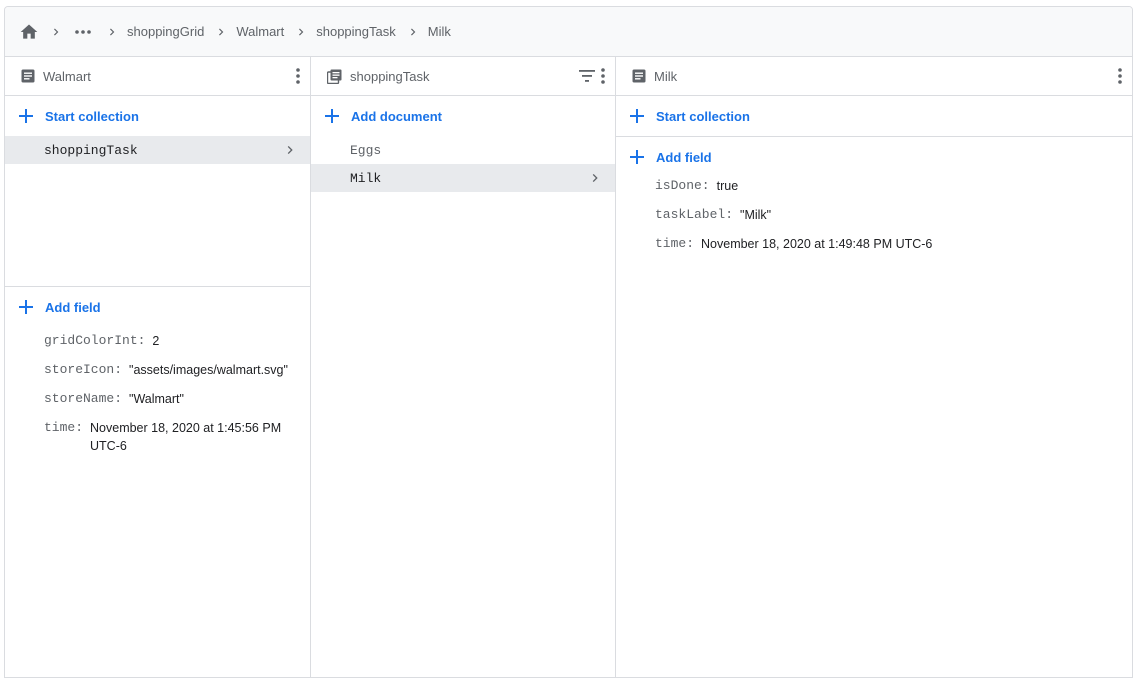  Describe the element at coordinates (186, 437) in the screenshot. I see `field-value: November 18, 2020 at 1:45:56 PM UTC-6` at that location.